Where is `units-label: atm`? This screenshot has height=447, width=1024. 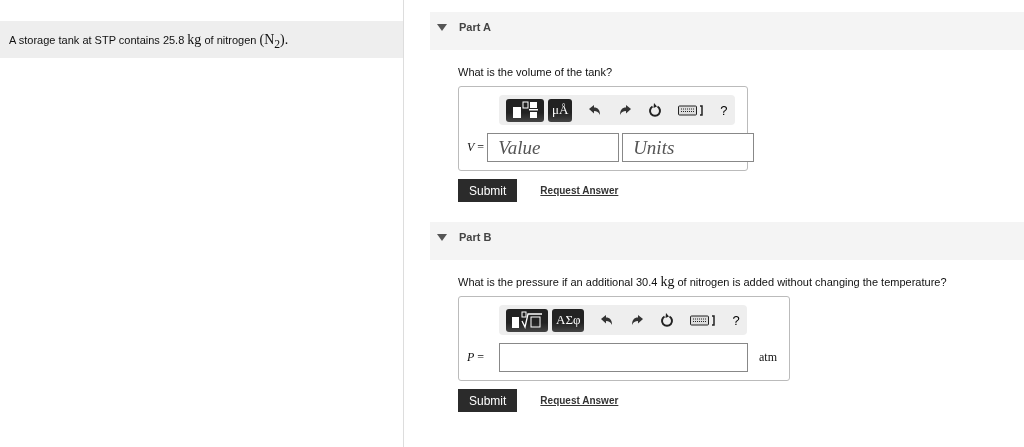 units-label: atm is located at coordinates (768, 357).